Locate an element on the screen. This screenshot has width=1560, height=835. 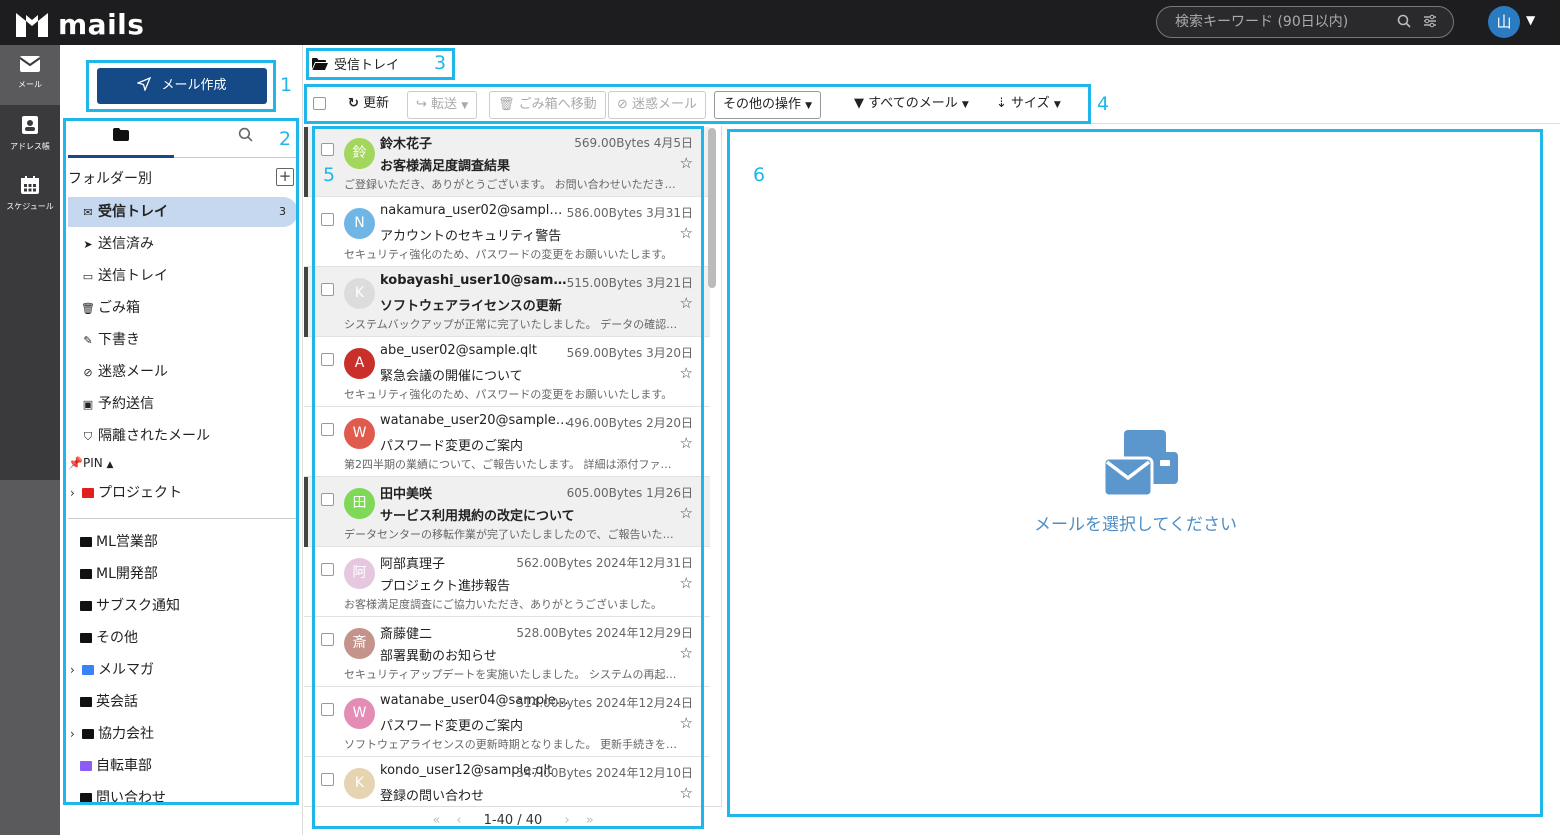
folder-item: ✉ 受信トレイ 3 is located at coordinates (183, 212).